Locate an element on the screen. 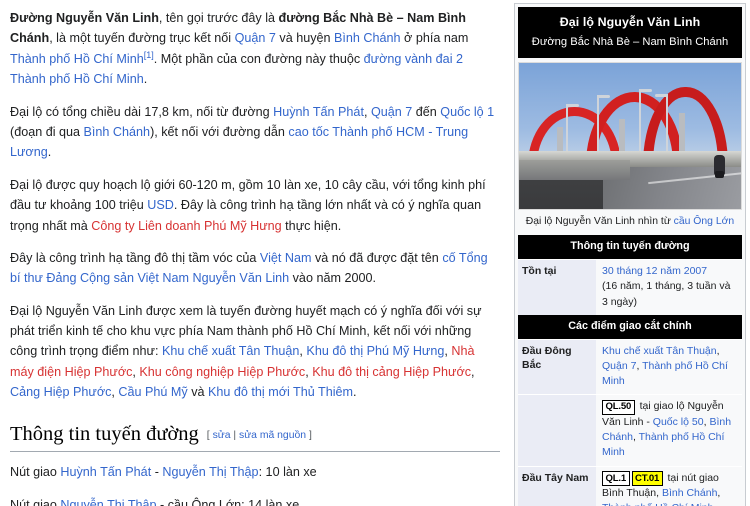  edit-bracket-close: ] is located at coordinates (310, 435).